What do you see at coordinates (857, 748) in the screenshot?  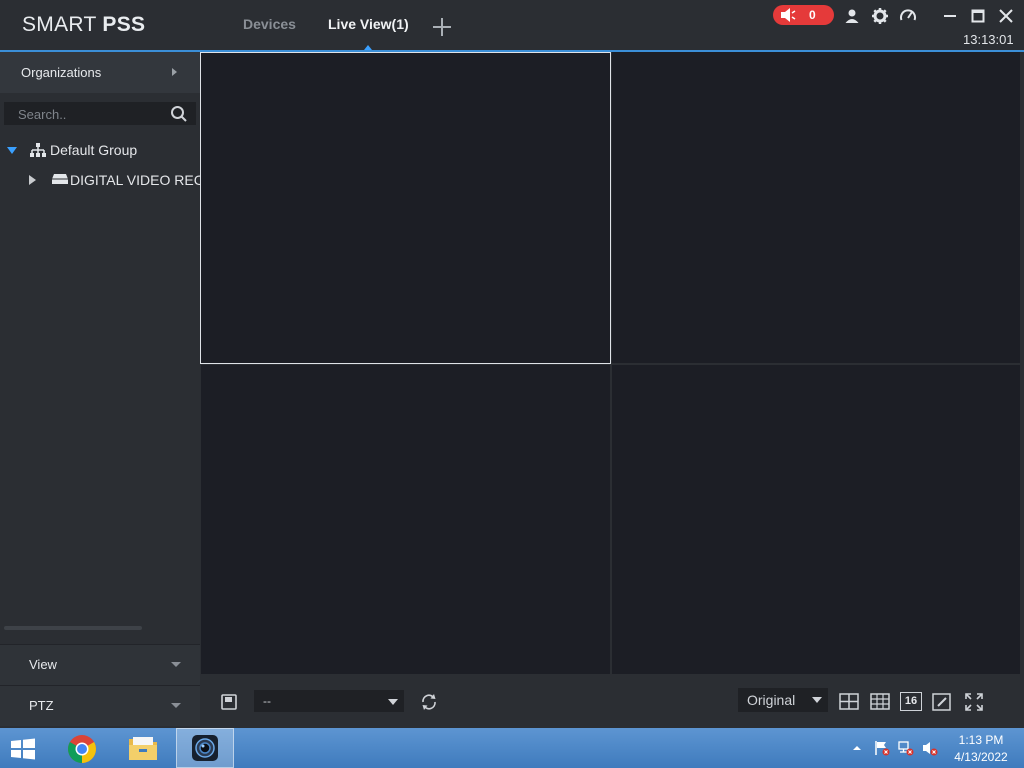 I see `show-hidden-icons-icon` at bounding box center [857, 748].